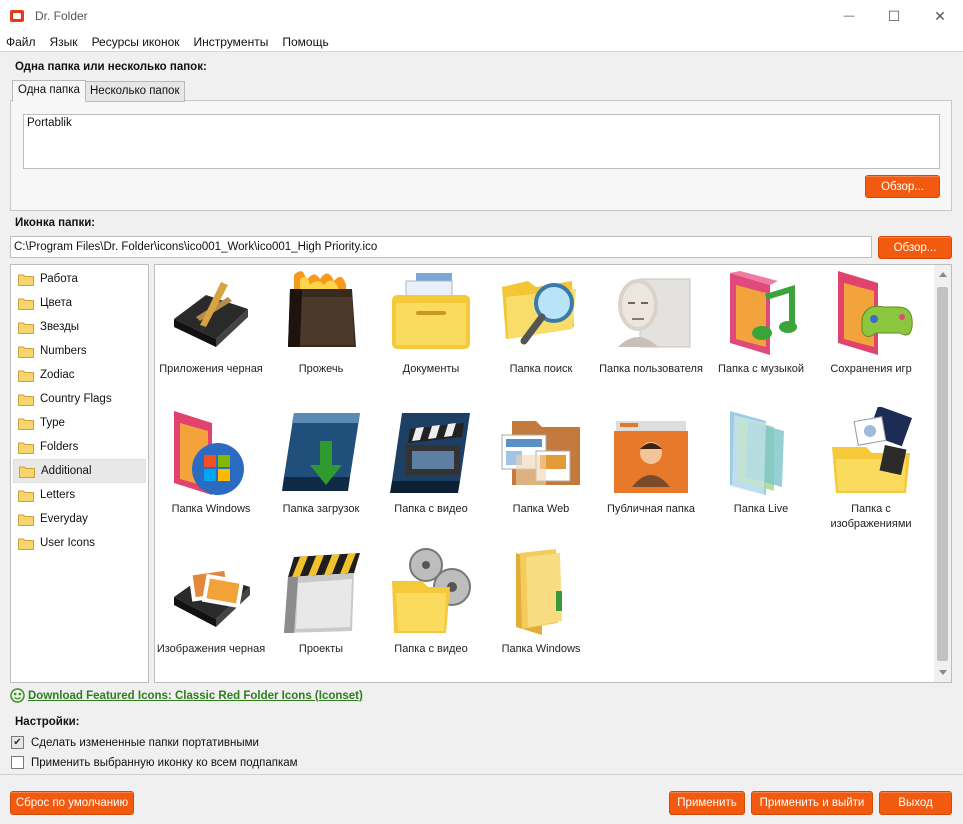 The image size is (963, 824). What do you see at coordinates (872, 450) in the screenshot?
I see `images-folder-icon` at bounding box center [872, 450].